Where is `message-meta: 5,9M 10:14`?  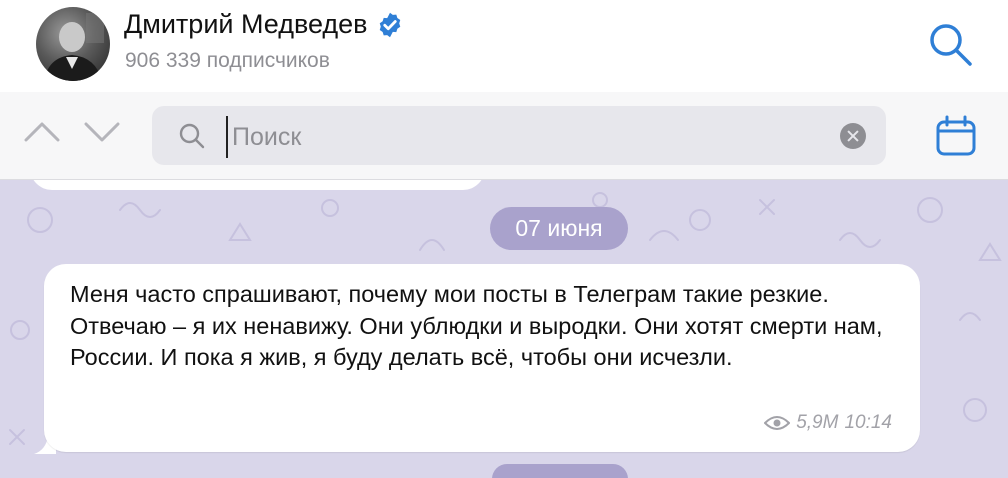
message-meta: 5,9M 10:14 is located at coordinates (828, 423).